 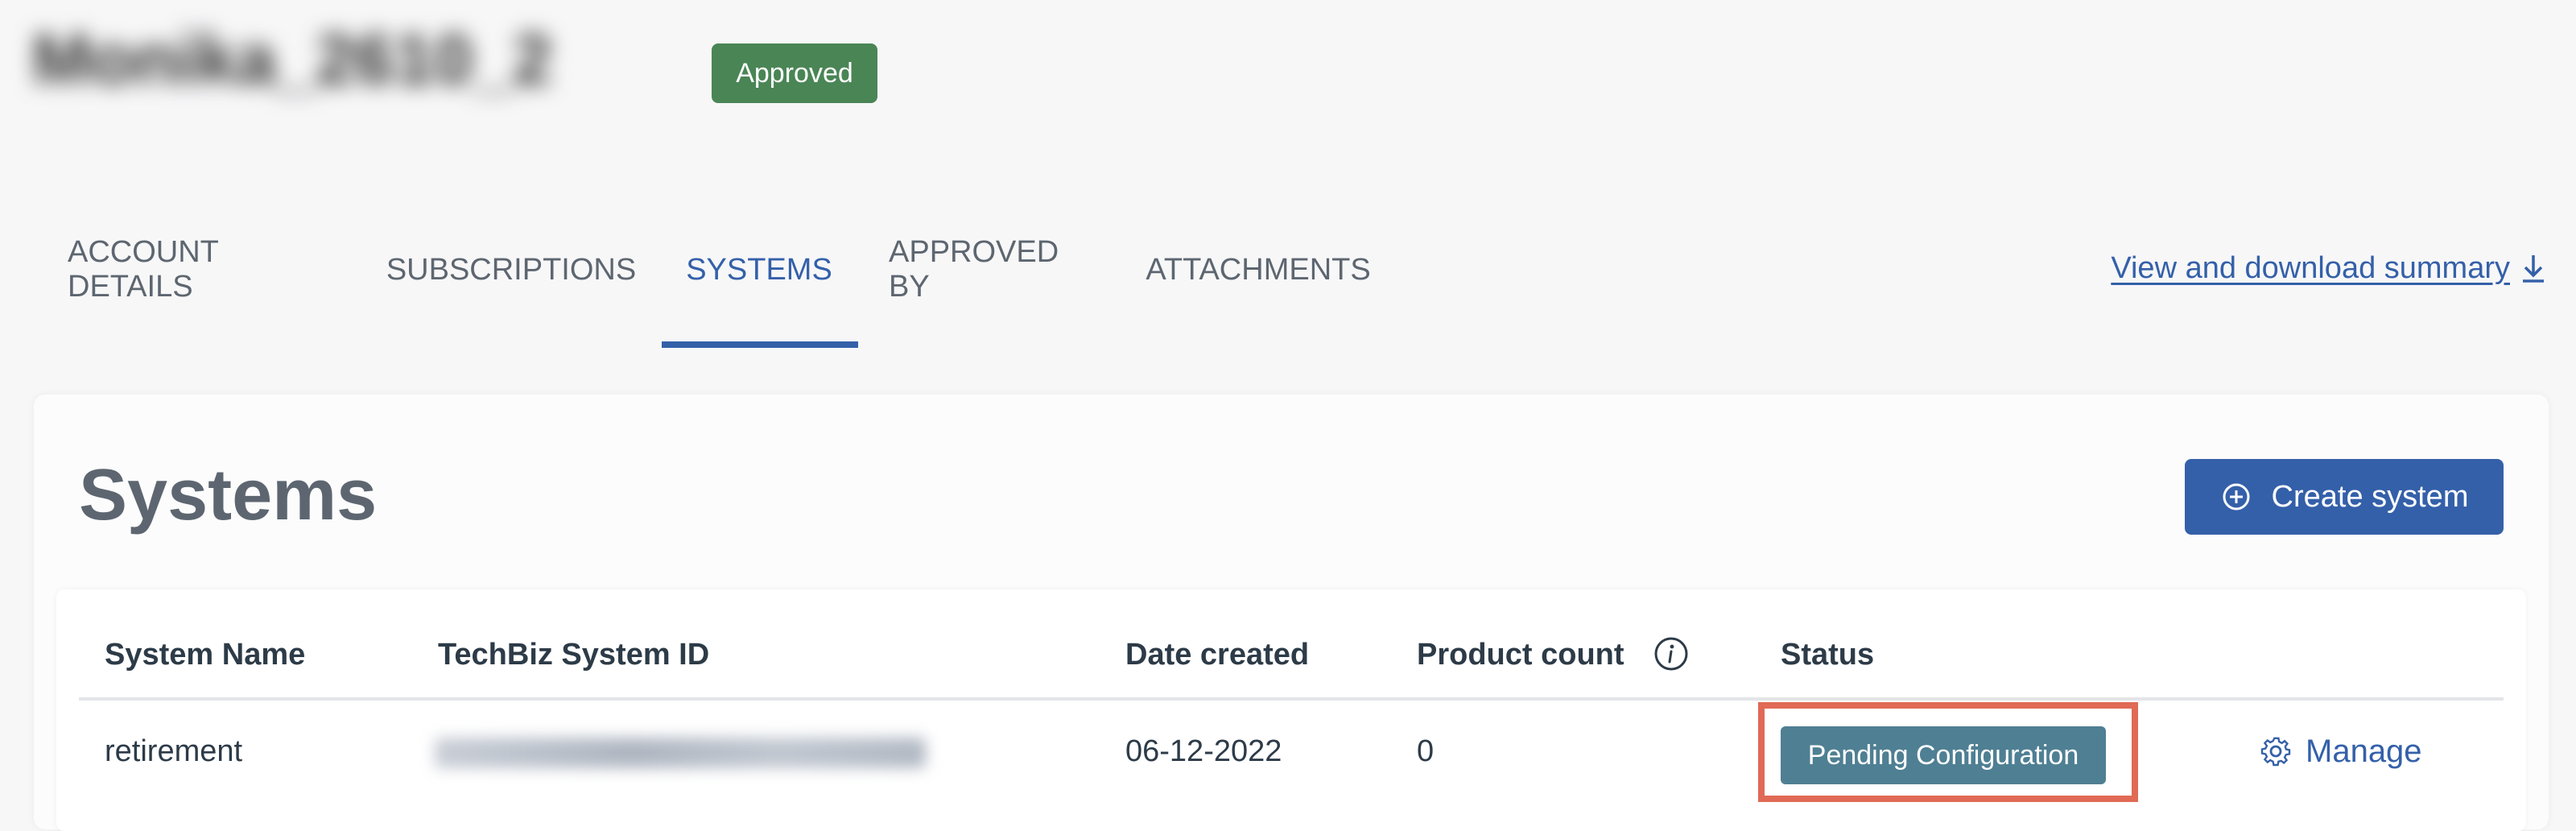 I want to click on column-header-system-id: TechBiz System ID, so click(x=573, y=655).